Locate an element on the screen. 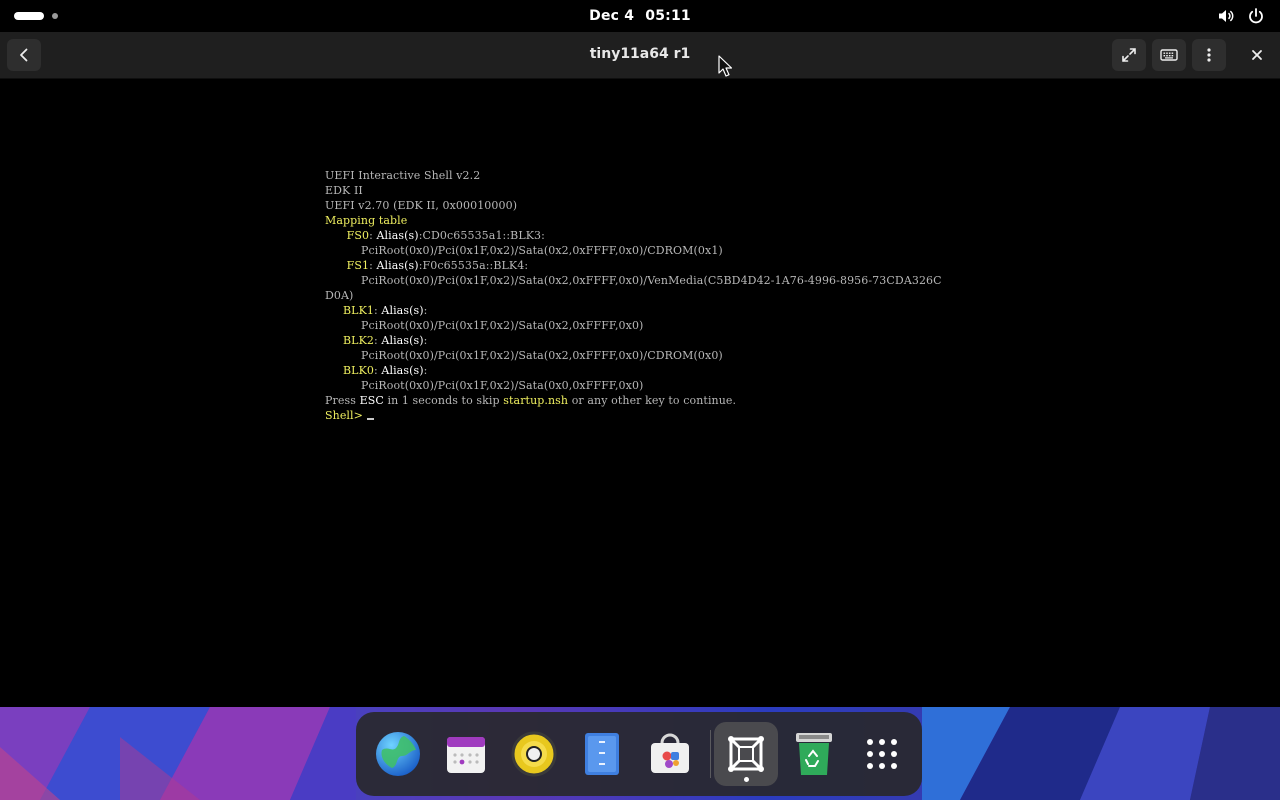 This screenshot has width=1280, height=800. dock is located at coordinates (639, 754).